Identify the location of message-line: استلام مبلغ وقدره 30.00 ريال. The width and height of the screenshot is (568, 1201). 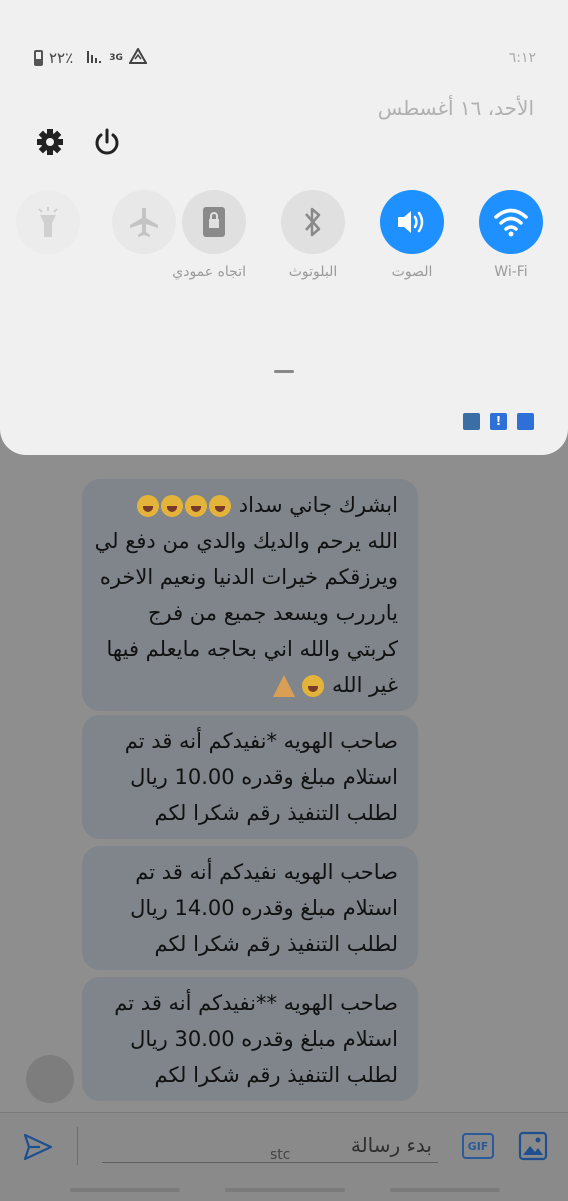
(264, 1039).